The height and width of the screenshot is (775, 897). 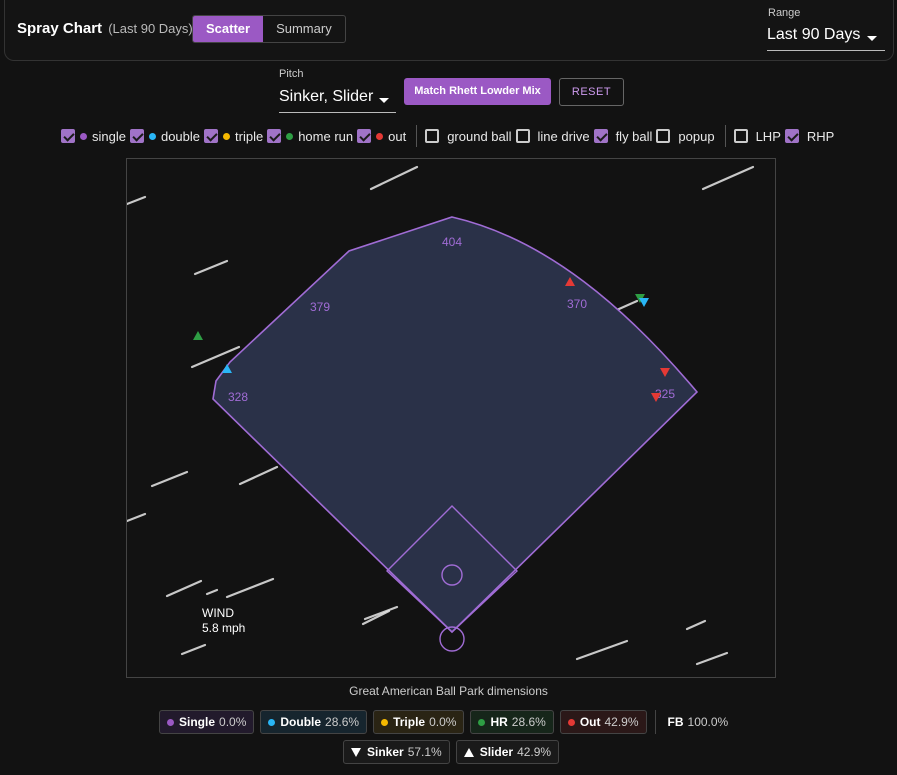 I want to click on range-label: Range, so click(x=784, y=13).